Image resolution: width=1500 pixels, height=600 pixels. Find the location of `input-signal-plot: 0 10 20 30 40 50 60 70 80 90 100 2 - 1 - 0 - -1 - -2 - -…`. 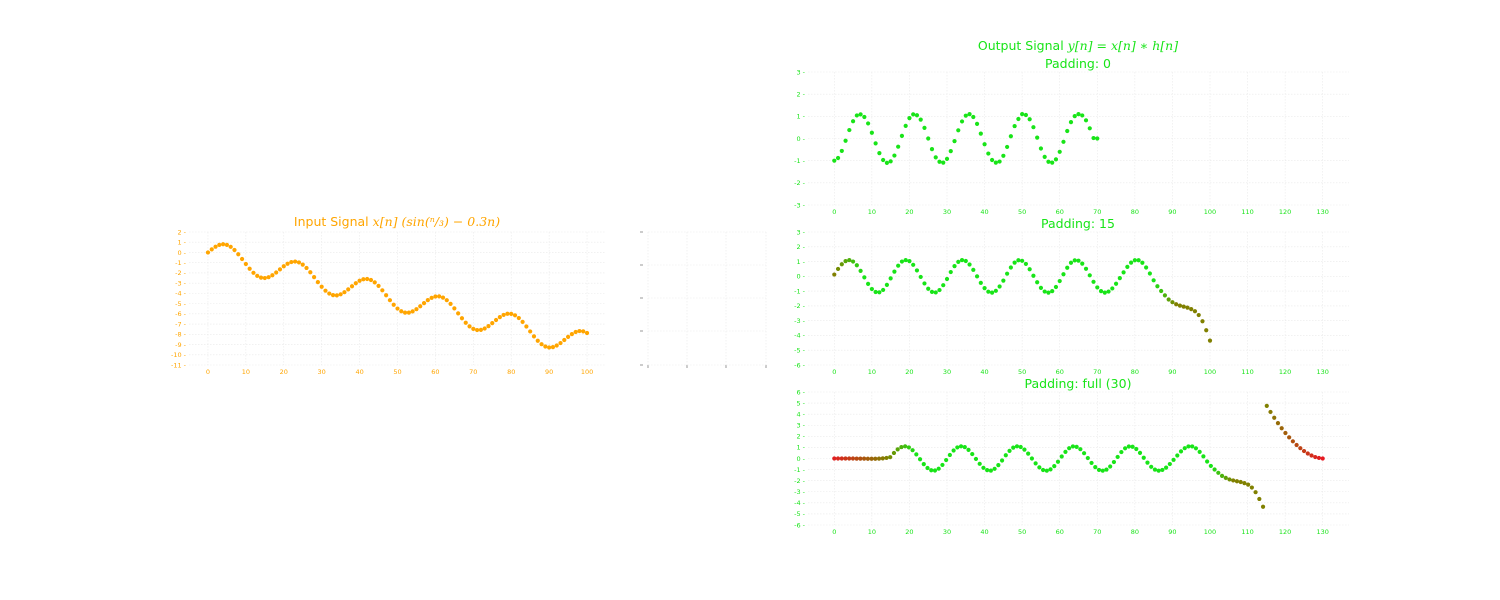

input-signal-plot: 0 10 20 30 40 50 60 70 80 90 100 2 - 1 - 0 - -1 - -2 - -… is located at coordinates (388, 302).